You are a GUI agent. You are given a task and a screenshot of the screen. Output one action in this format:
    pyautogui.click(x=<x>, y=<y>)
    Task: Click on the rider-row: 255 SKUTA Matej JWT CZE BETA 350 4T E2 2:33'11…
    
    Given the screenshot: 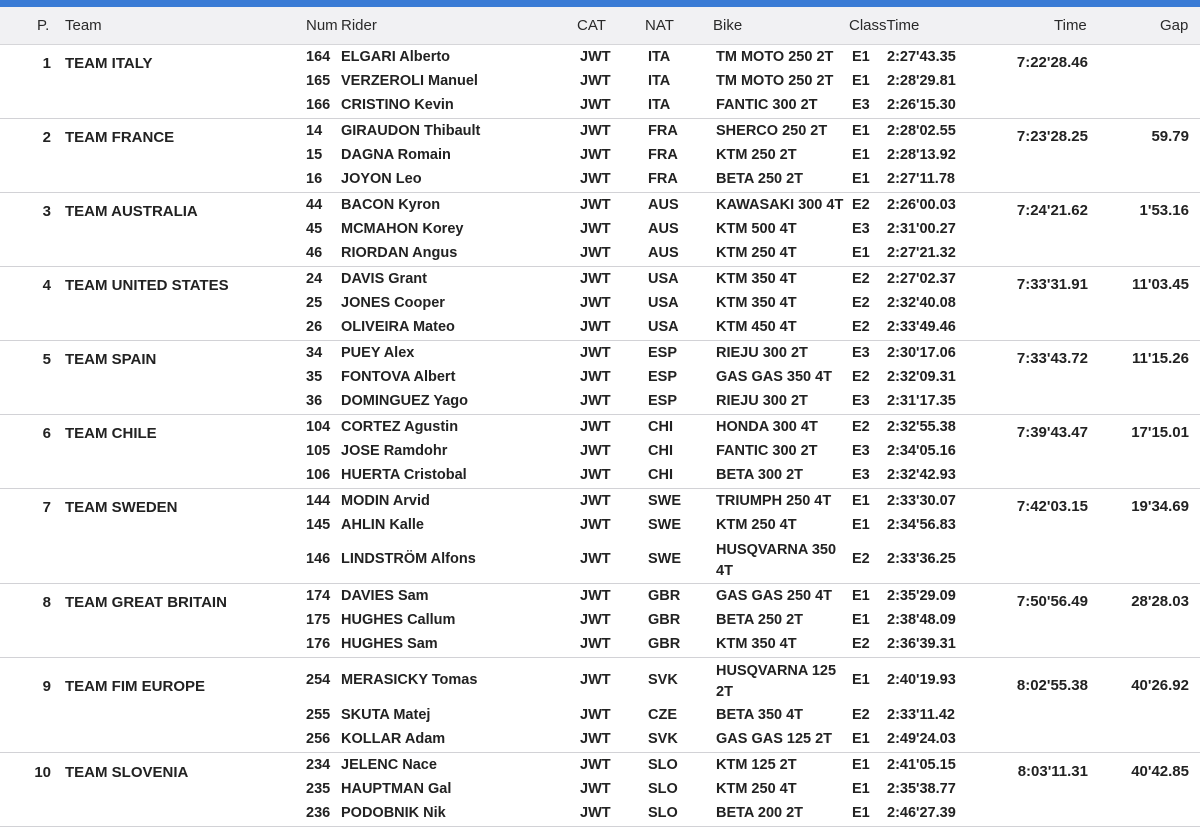 What is the action you would take?
    pyautogui.click(x=600, y=715)
    